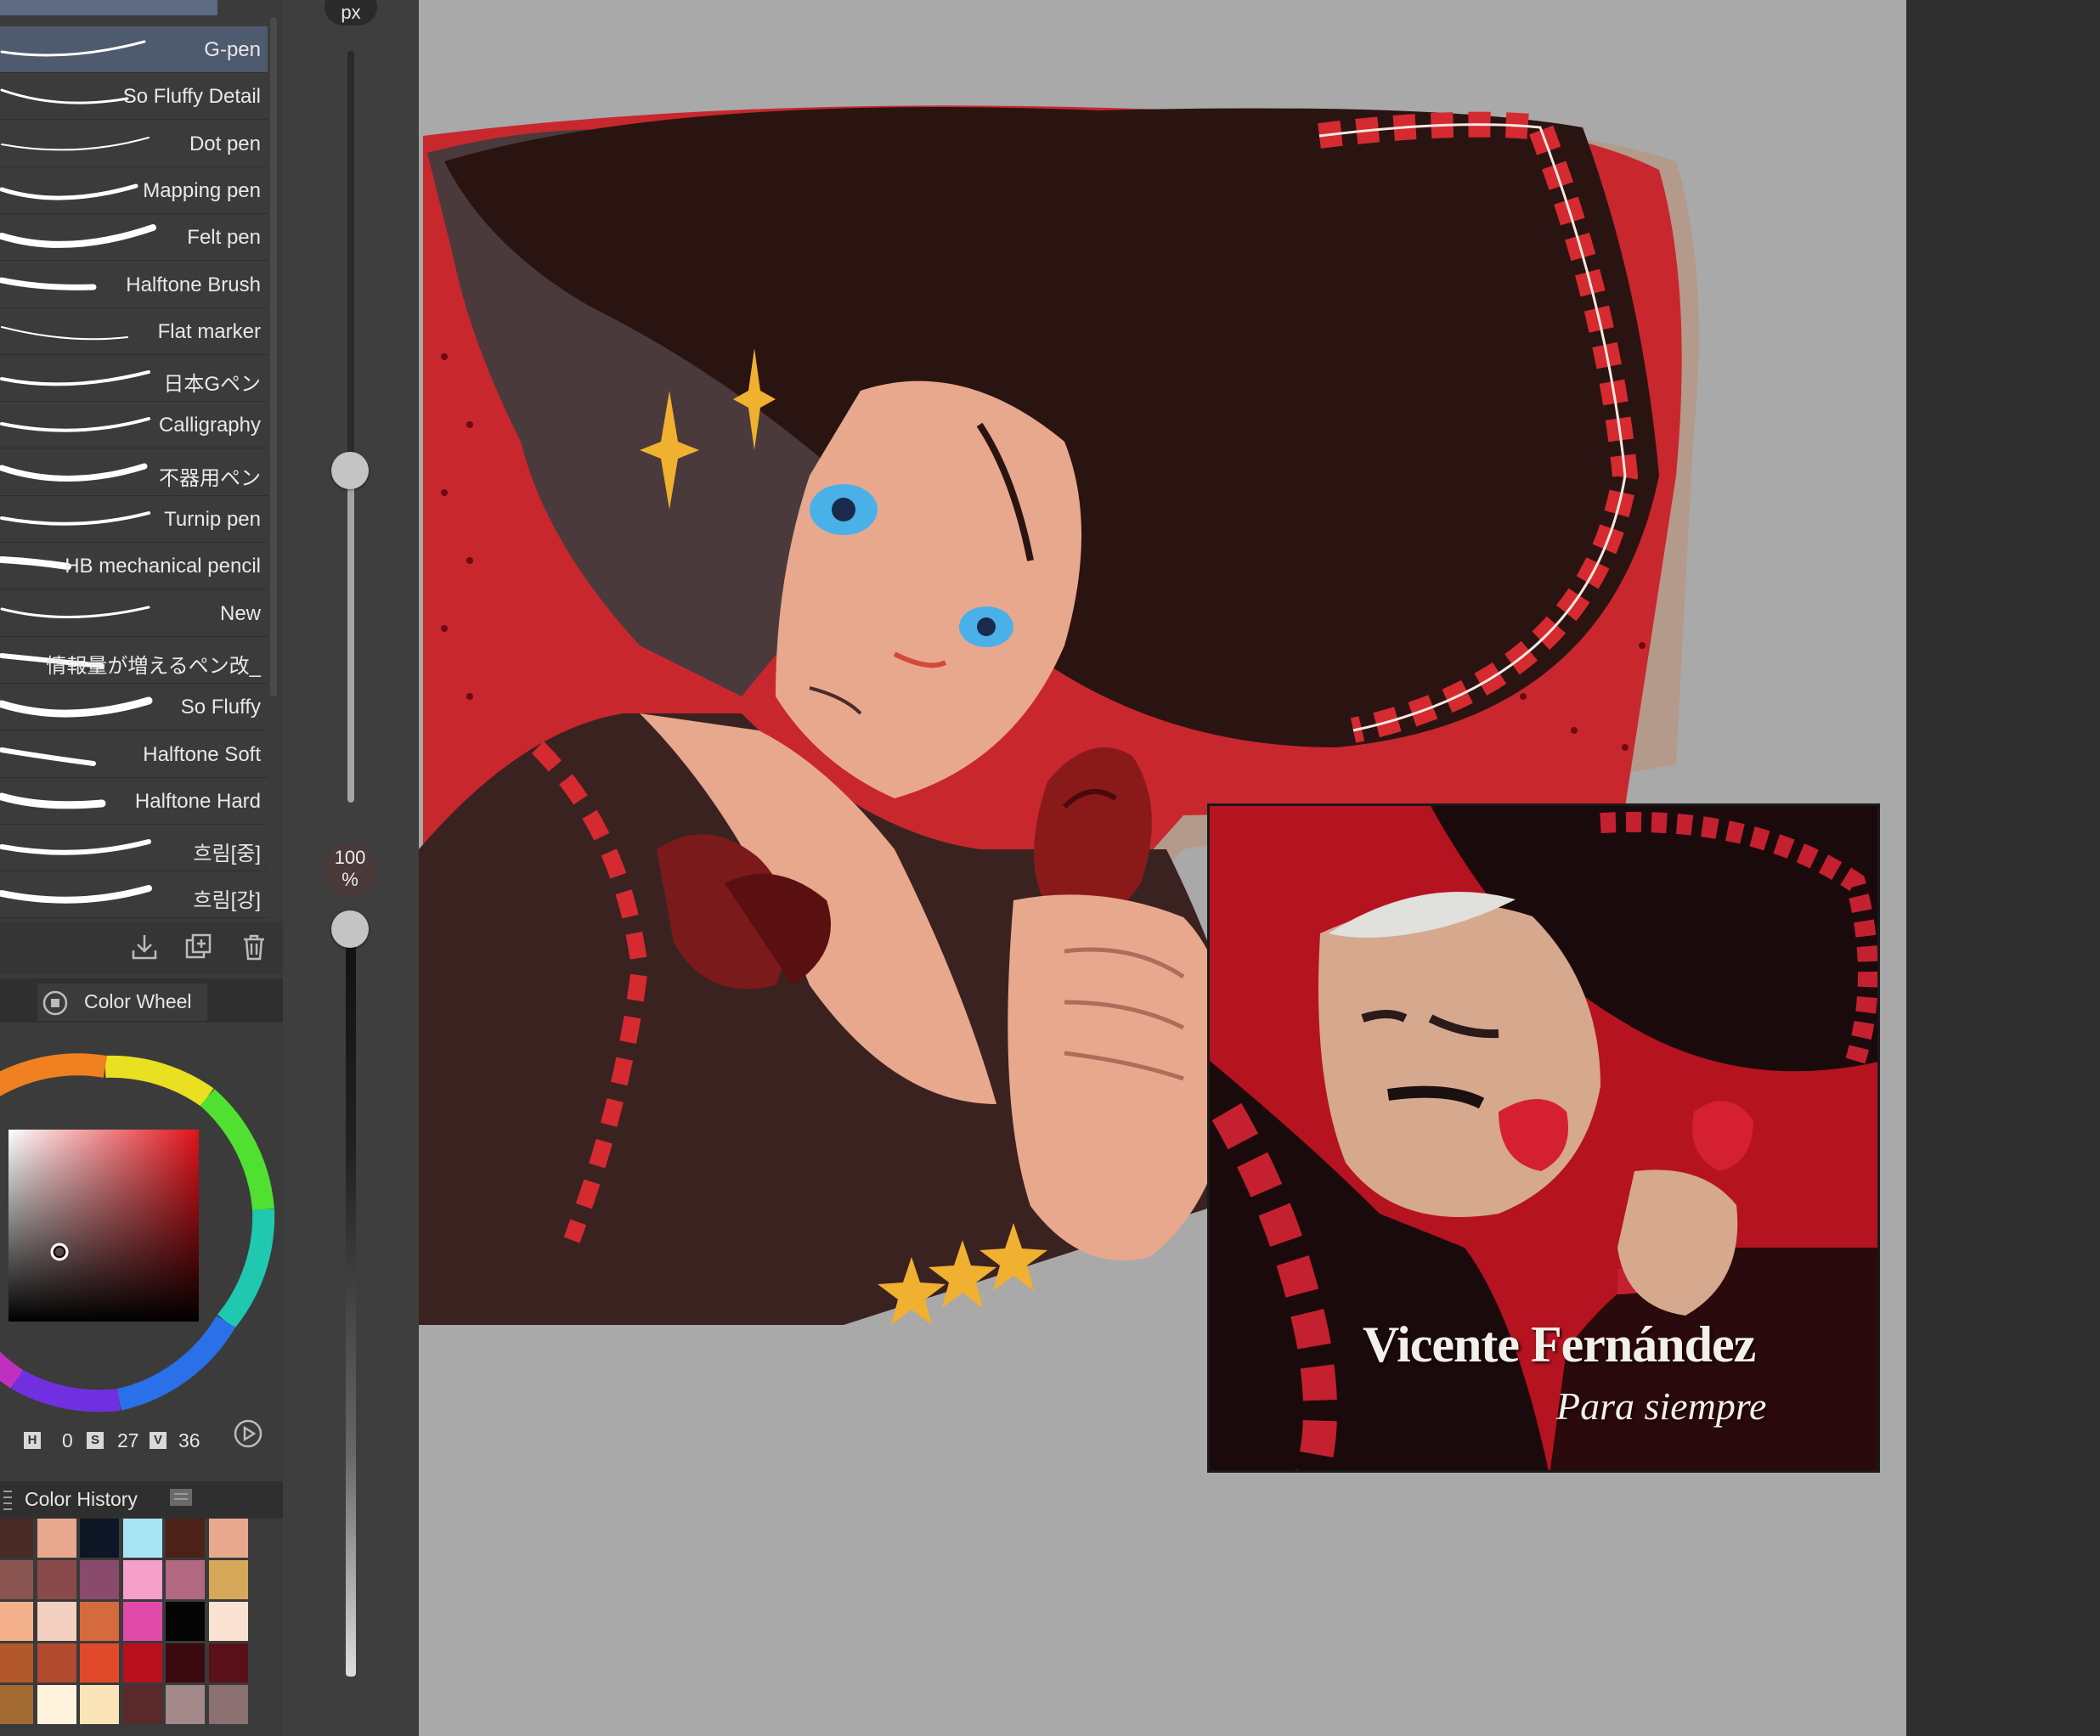  What do you see at coordinates (212, 385) in the screenshot?
I see `brush-item-label: 日本Gペン` at bounding box center [212, 385].